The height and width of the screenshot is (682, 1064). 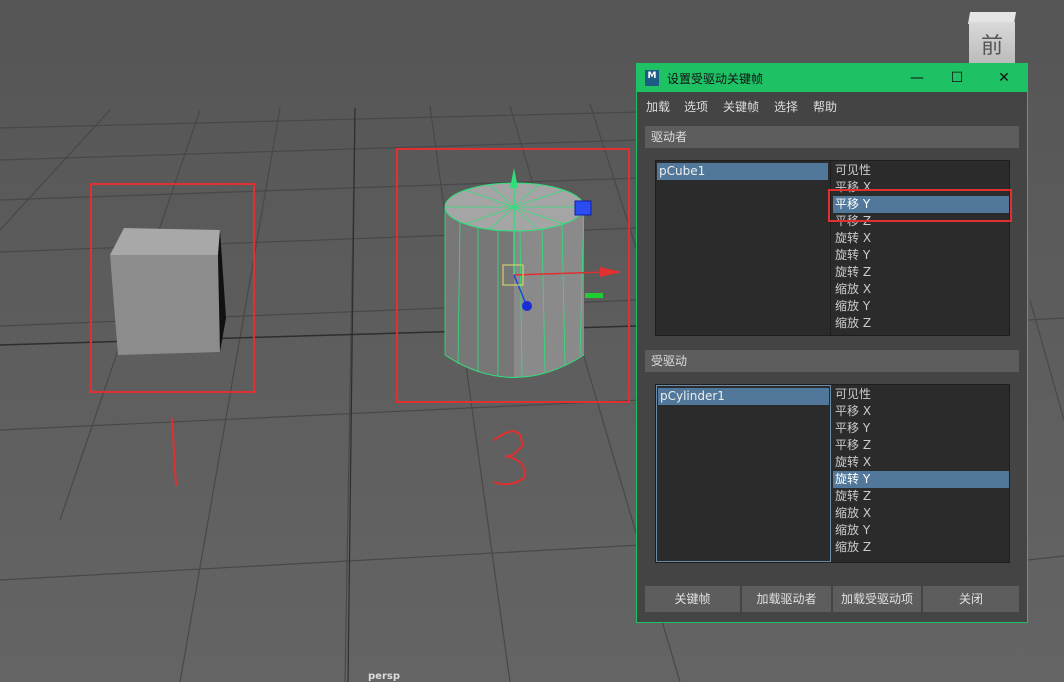 I want to click on driven-attribute-item: 缩放 Z, so click(x=921, y=547).